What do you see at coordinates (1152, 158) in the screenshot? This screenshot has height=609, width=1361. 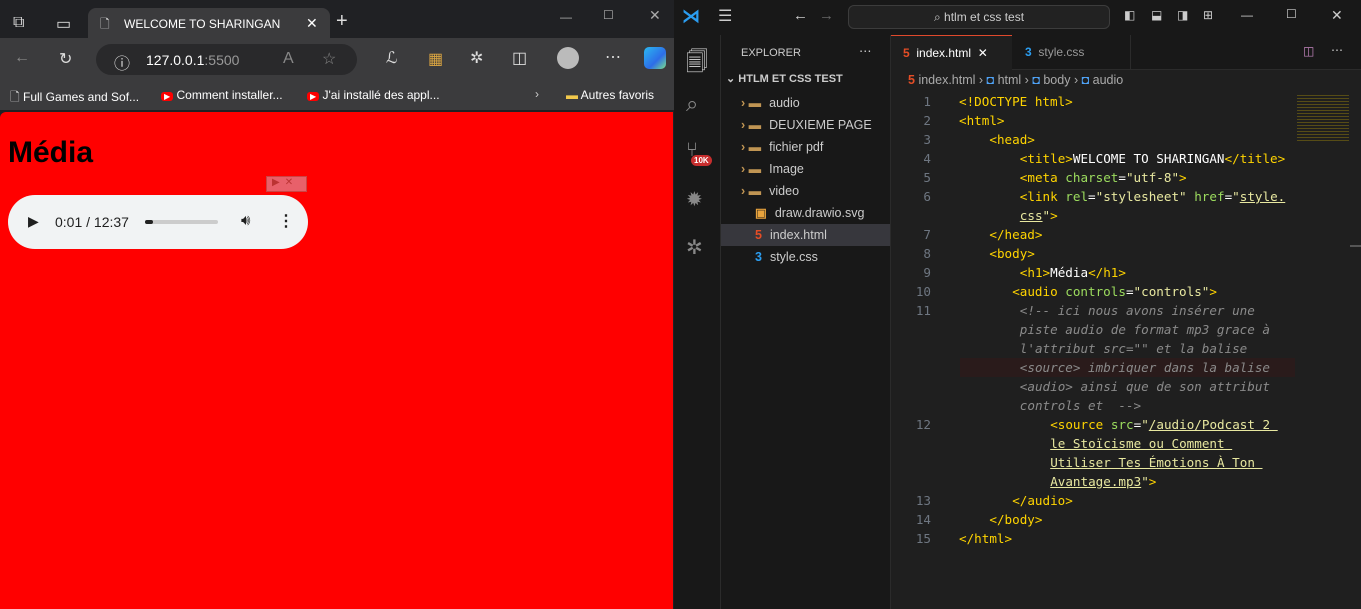 I see `code-line: <title>WELCOME TO SHARINGAN</title>` at bounding box center [1152, 158].